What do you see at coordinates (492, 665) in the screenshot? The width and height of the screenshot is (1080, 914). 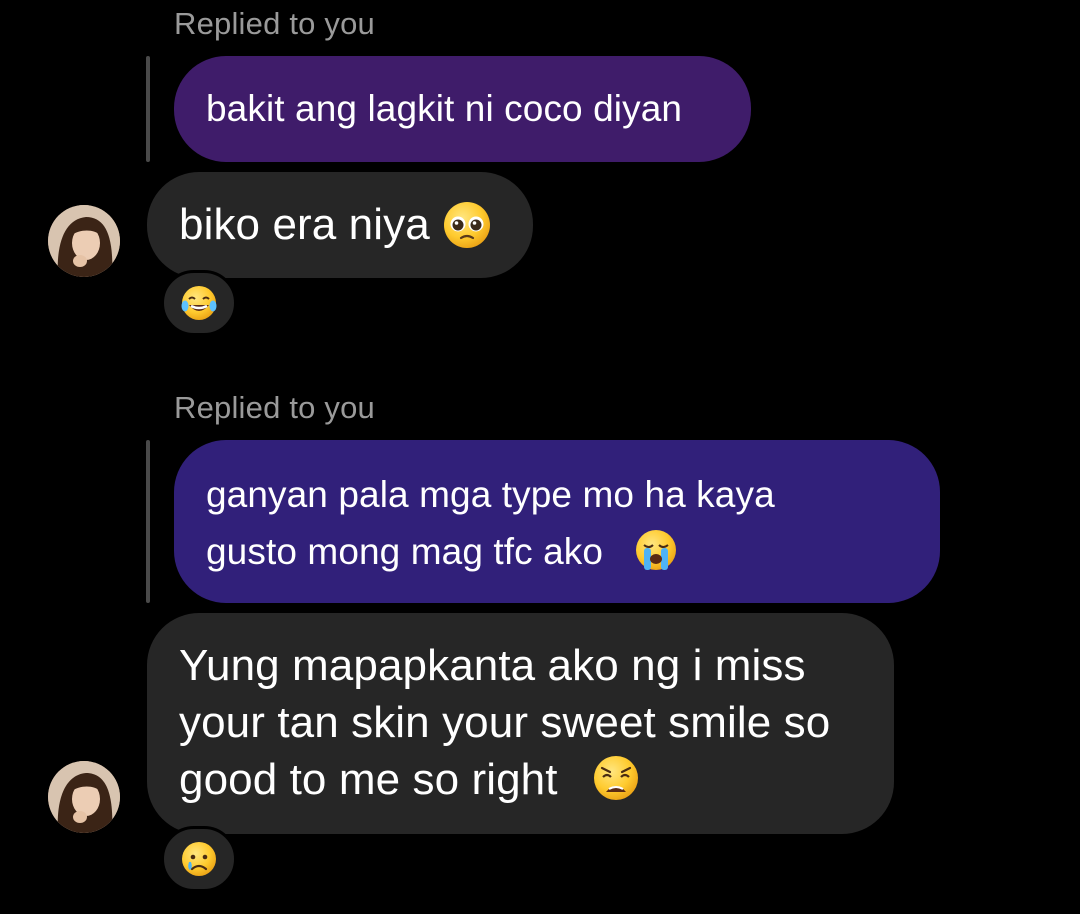 I see `incoming-message-line: Yung mapapkanta ako ng i miss` at bounding box center [492, 665].